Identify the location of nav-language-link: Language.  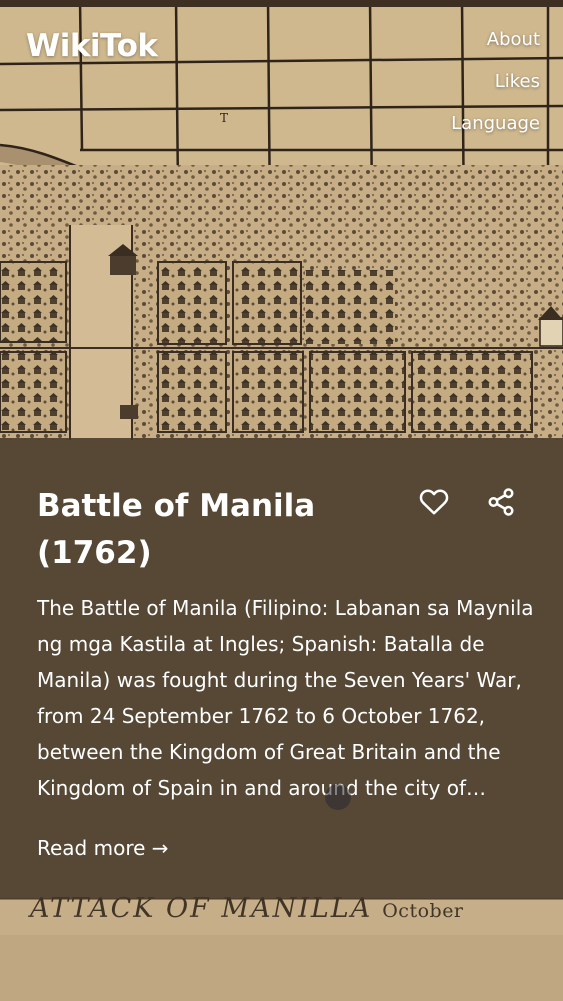
(495, 123).